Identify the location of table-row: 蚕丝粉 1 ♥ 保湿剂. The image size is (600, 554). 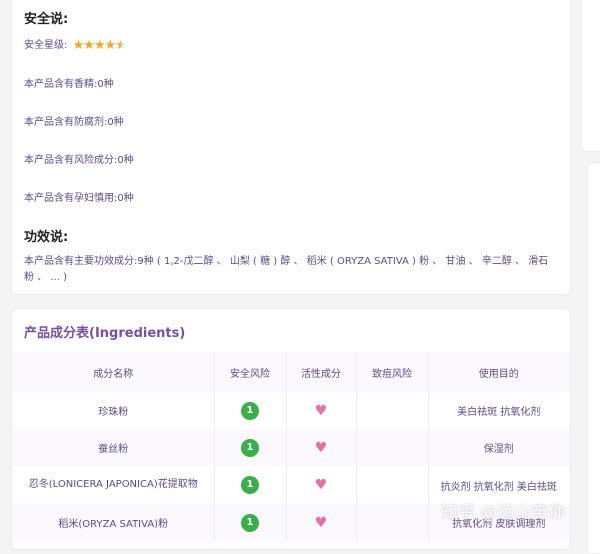
(291, 447).